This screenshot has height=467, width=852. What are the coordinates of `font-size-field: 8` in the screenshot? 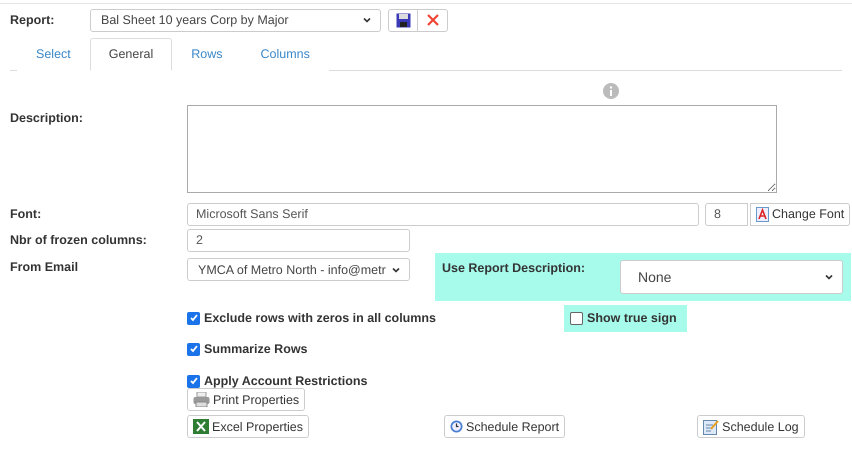 It's located at (726, 214).